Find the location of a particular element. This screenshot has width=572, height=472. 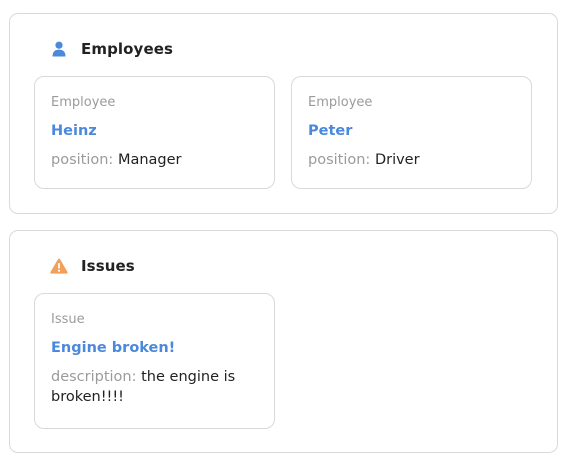

position-value: Driver is located at coordinates (397, 160).